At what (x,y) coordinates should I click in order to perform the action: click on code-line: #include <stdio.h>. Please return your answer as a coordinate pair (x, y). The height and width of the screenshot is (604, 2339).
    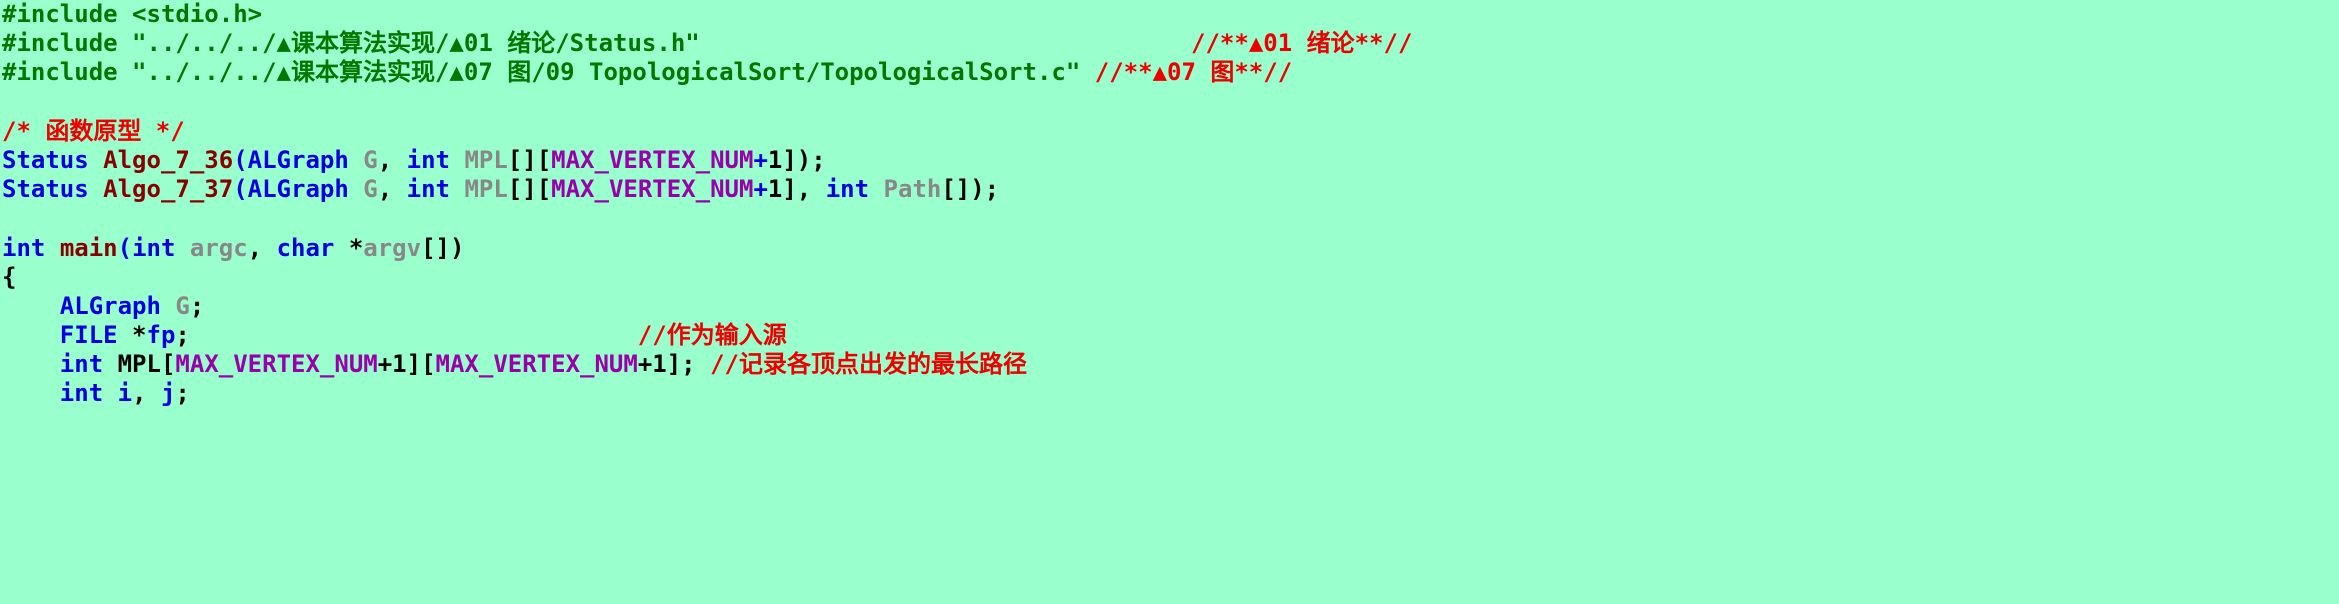
    Looking at the image, I should click on (1169, 14).